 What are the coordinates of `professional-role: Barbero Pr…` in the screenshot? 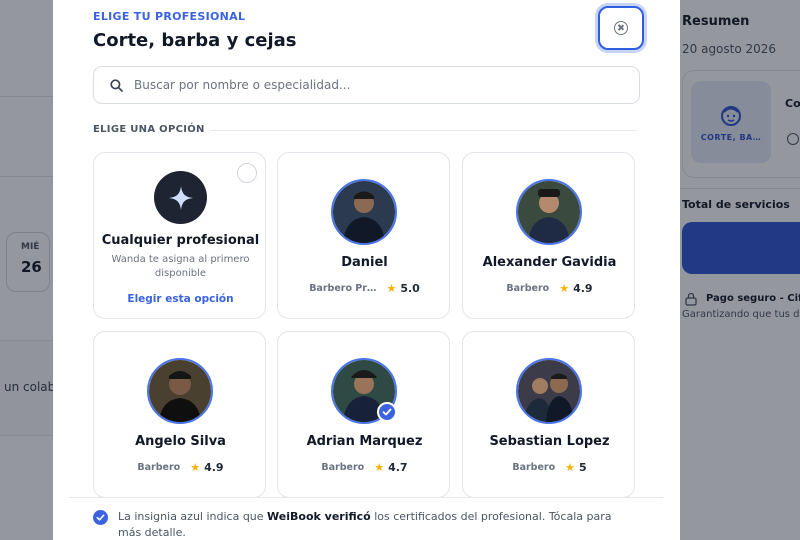 It's located at (343, 288).